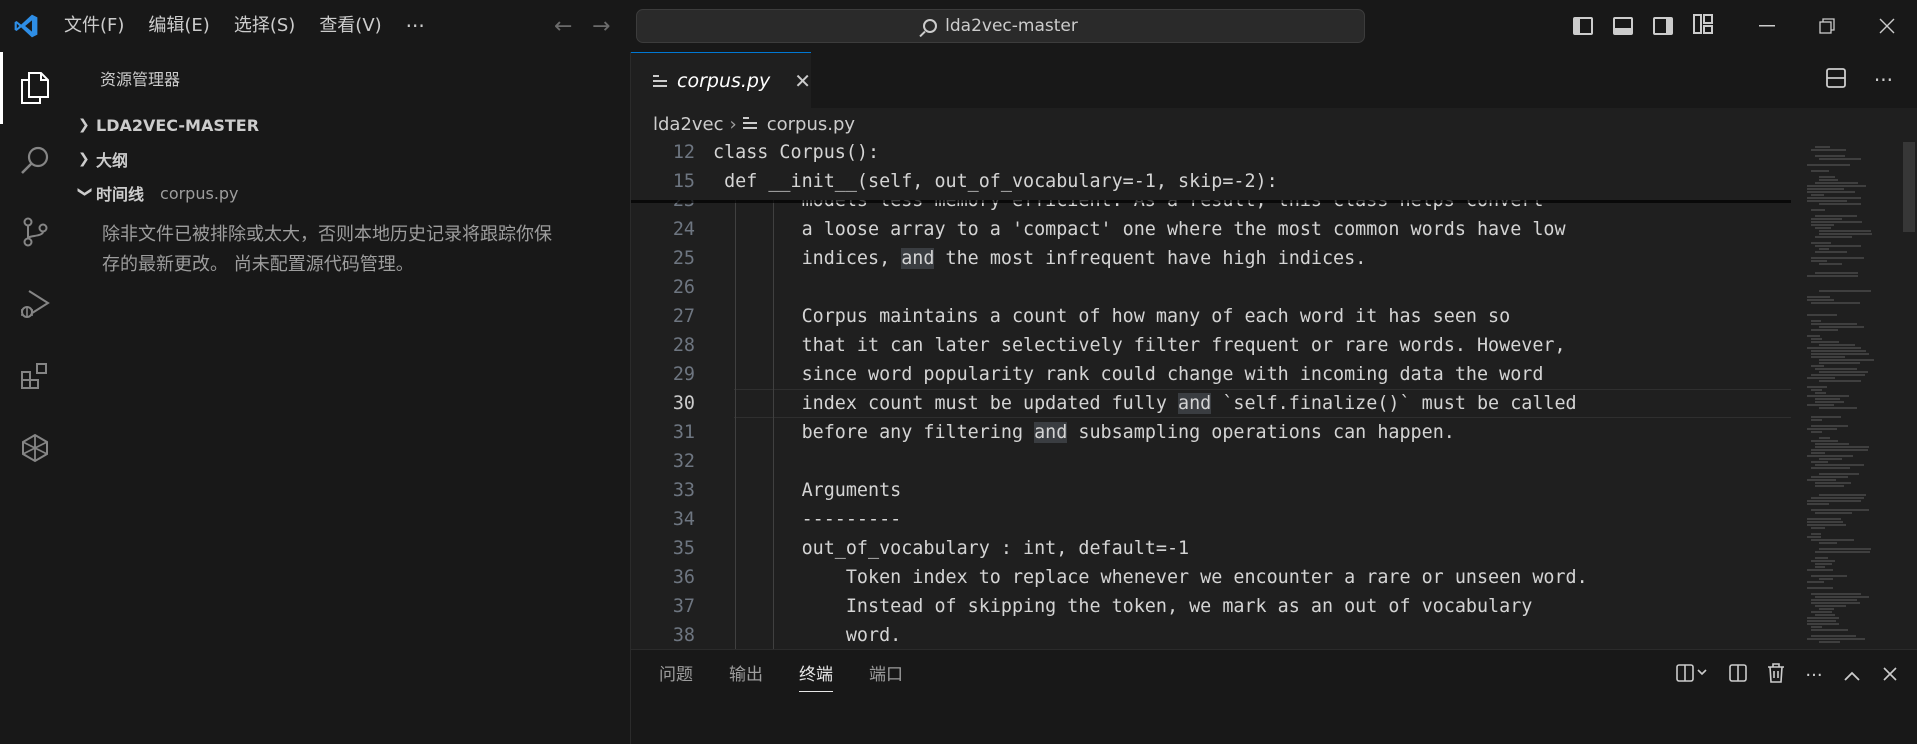 The image size is (1917, 744). What do you see at coordinates (1211, 201) in the screenshot?
I see `sticky-scroll-shadow` at bounding box center [1211, 201].